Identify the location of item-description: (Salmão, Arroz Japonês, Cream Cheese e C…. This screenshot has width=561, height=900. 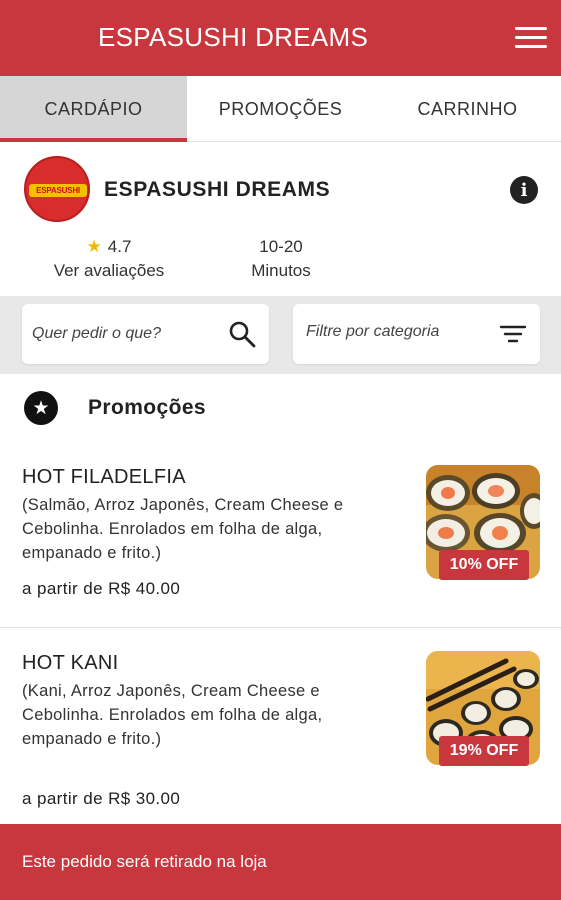
(183, 529).